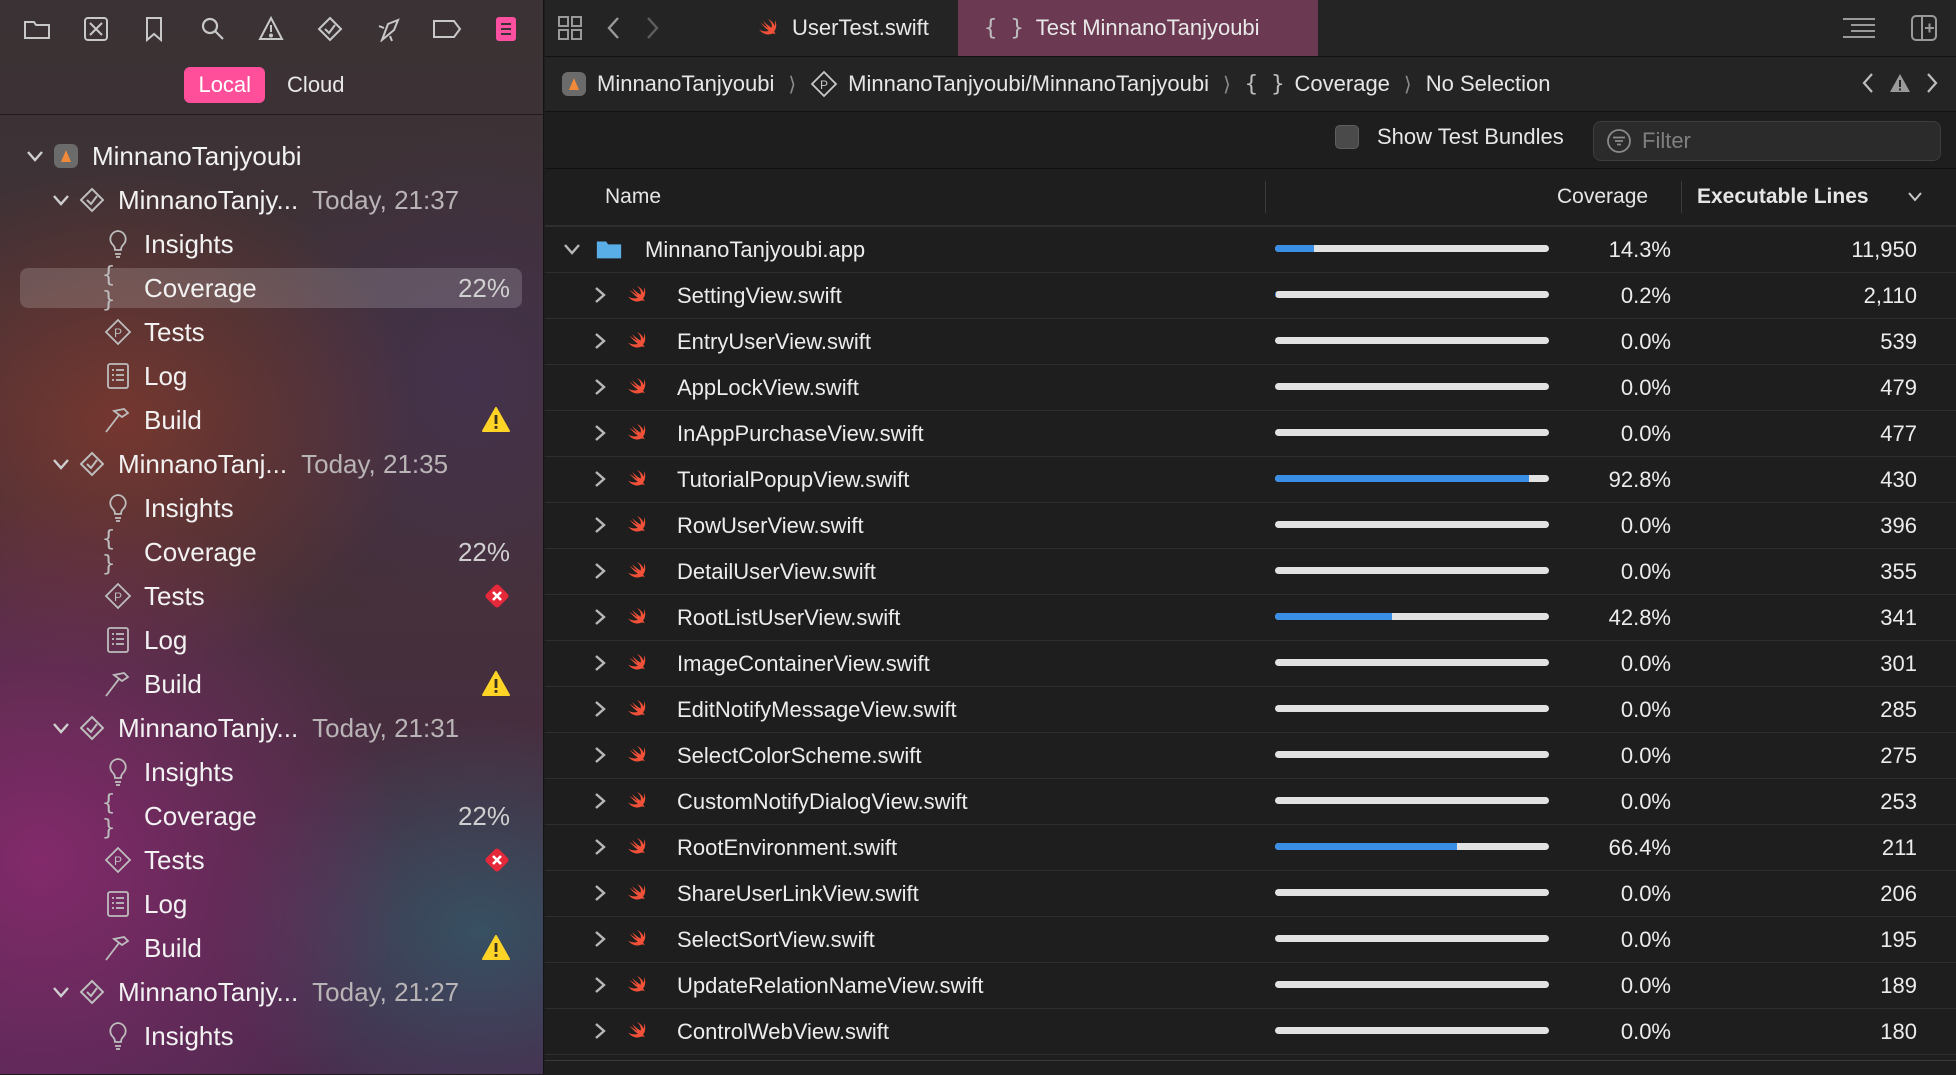  What do you see at coordinates (667, 84) in the screenshot?
I see `breadcrumb-item: MinnanoTanjyoubi` at bounding box center [667, 84].